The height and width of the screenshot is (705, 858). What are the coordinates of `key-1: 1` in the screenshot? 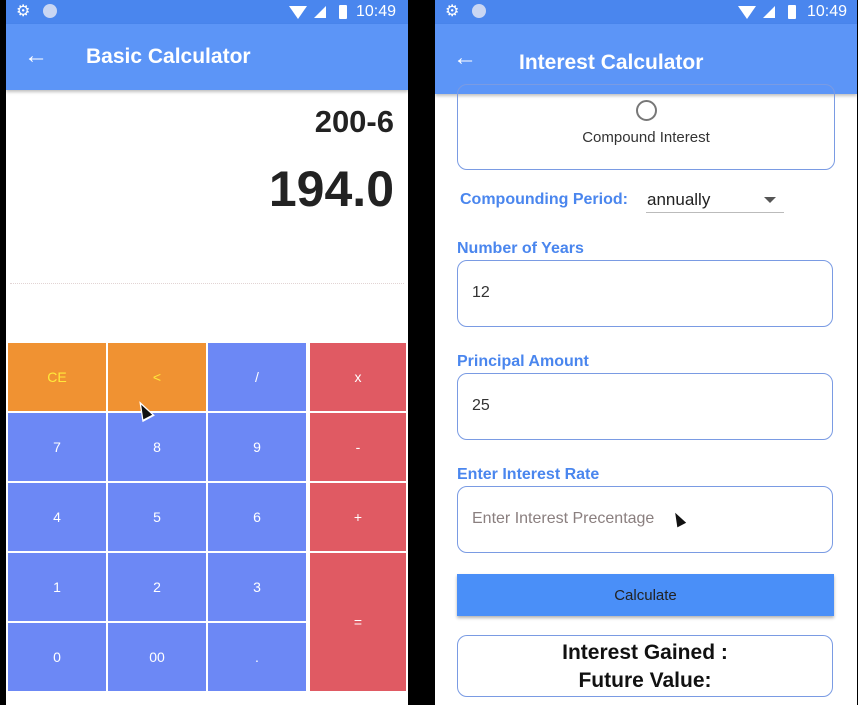 It's located at (57, 587).